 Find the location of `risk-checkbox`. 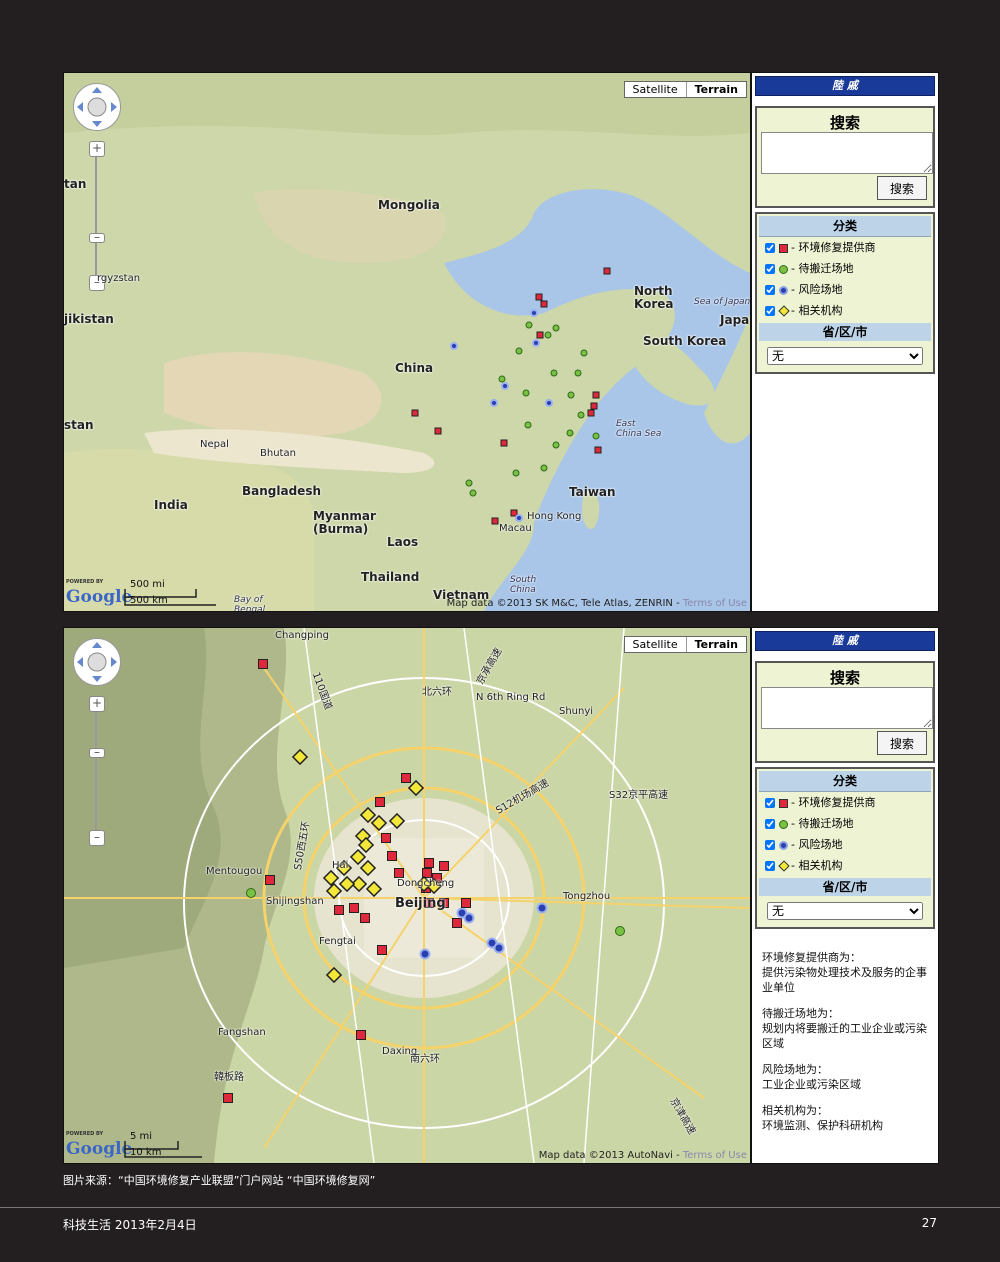

risk-checkbox is located at coordinates (770, 290).